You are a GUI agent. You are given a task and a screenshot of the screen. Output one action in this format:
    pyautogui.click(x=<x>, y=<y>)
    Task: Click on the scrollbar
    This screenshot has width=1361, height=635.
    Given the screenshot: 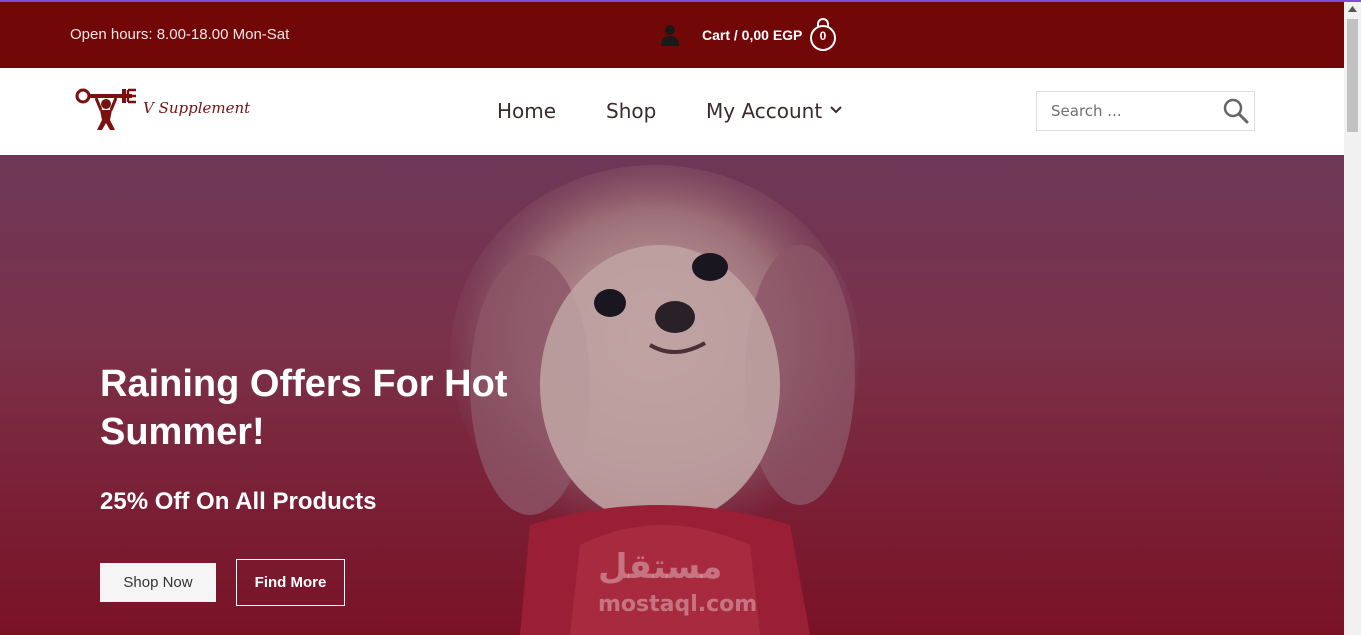 What is the action you would take?
    pyautogui.click(x=1352, y=318)
    